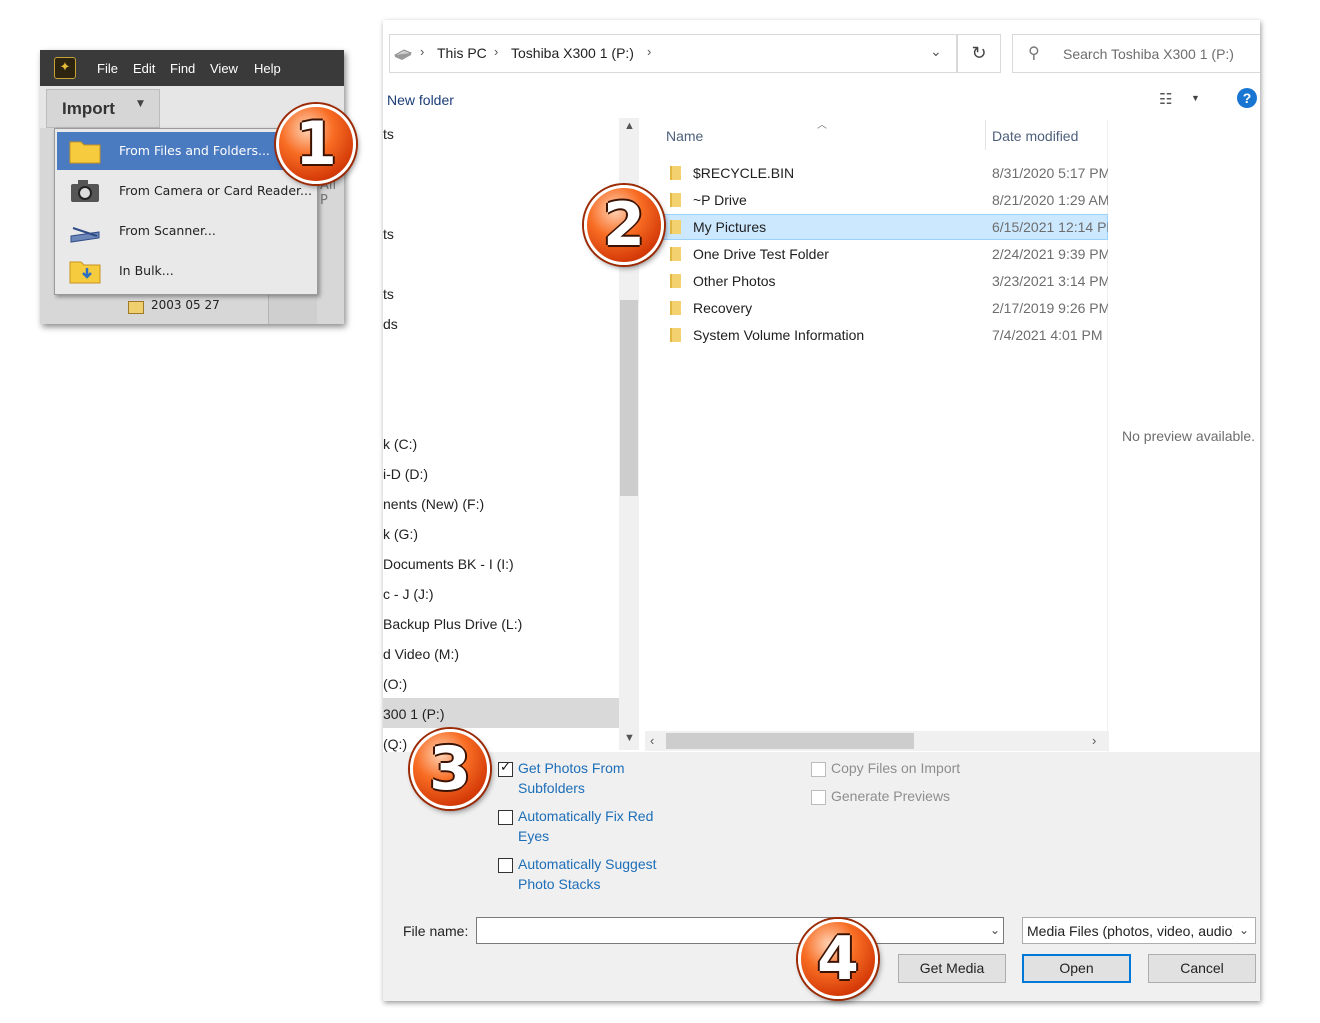  I want to click on fix-red-eyes-checkbox, so click(505, 817).